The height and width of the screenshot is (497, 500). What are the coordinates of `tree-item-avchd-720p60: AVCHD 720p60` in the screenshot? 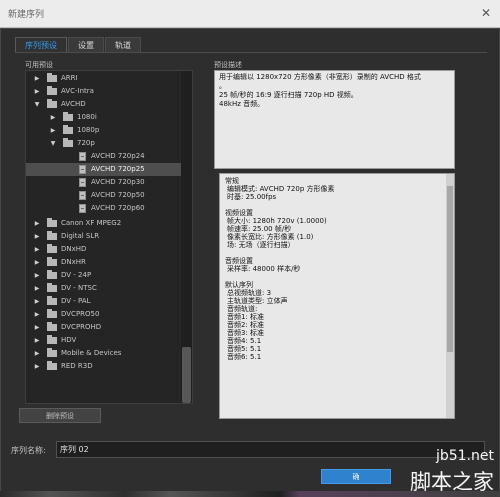 It's located at (104, 208).